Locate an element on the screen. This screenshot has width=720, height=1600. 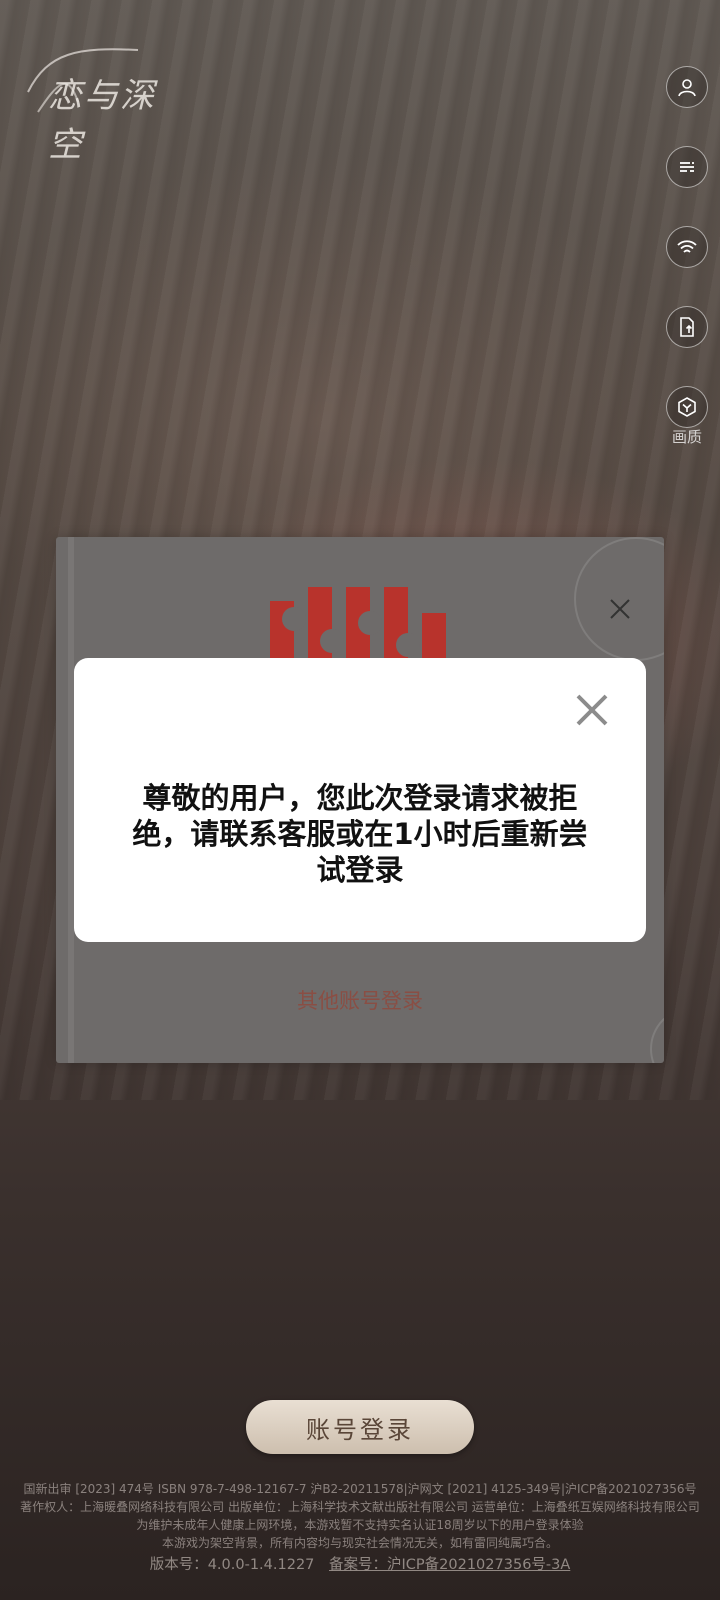
footer-minor-notice-line: 为维护未成年人健康上网环境，本游戏暂不支持实名认证18周岁以下的用户登录体验 is located at coordinates (360, 1525).